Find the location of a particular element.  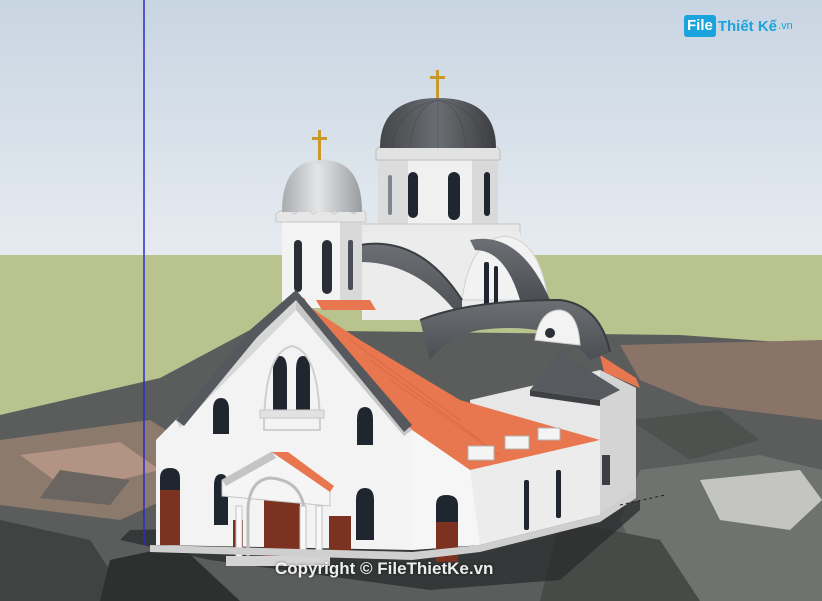

logo-ext-text: .vn is located at coordinates (785, 26).